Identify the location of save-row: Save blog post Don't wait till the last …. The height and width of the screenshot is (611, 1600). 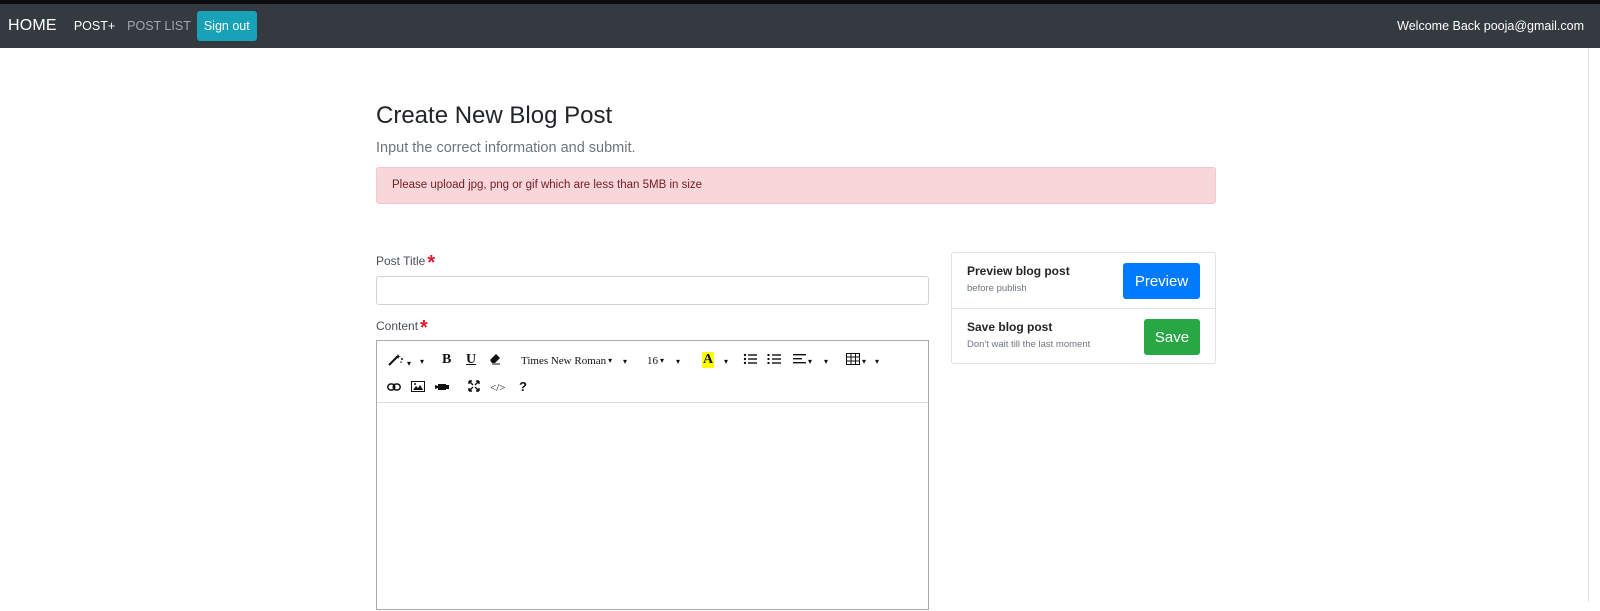
(1083, 335).